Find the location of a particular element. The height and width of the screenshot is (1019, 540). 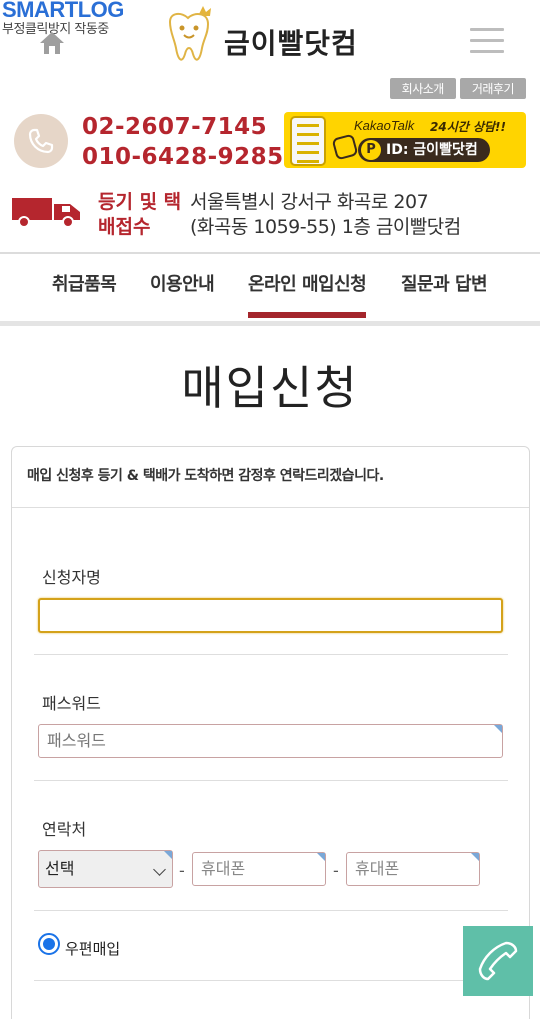

chat-bubble-icon is located at coordinates (345, 147).